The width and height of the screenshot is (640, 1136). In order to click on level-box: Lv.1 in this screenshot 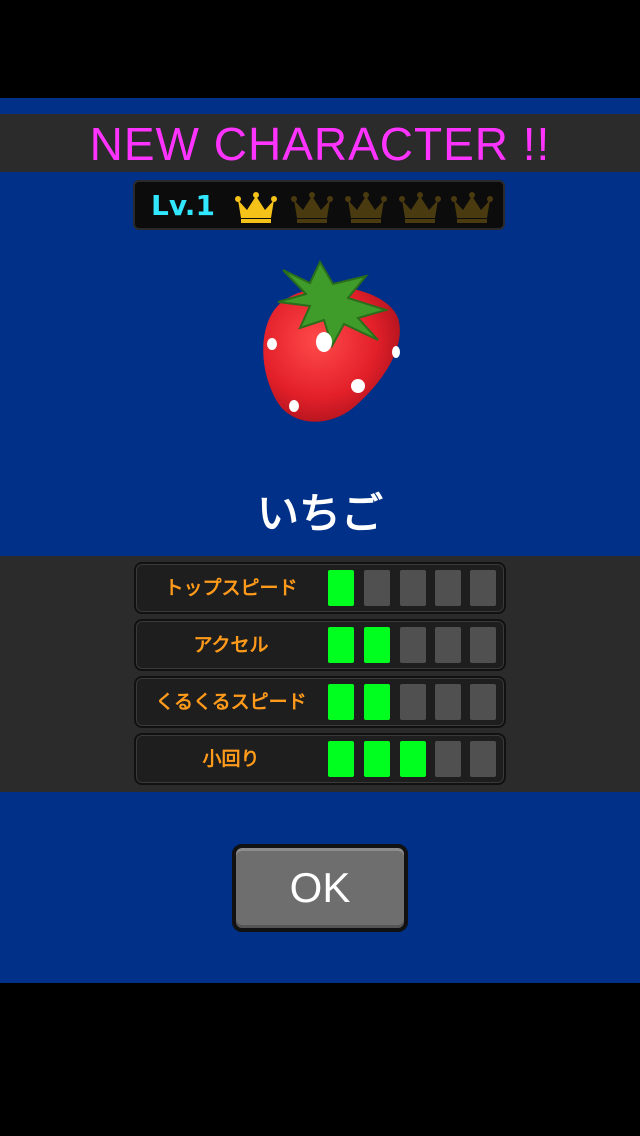, I will do `click(319, 205)`.